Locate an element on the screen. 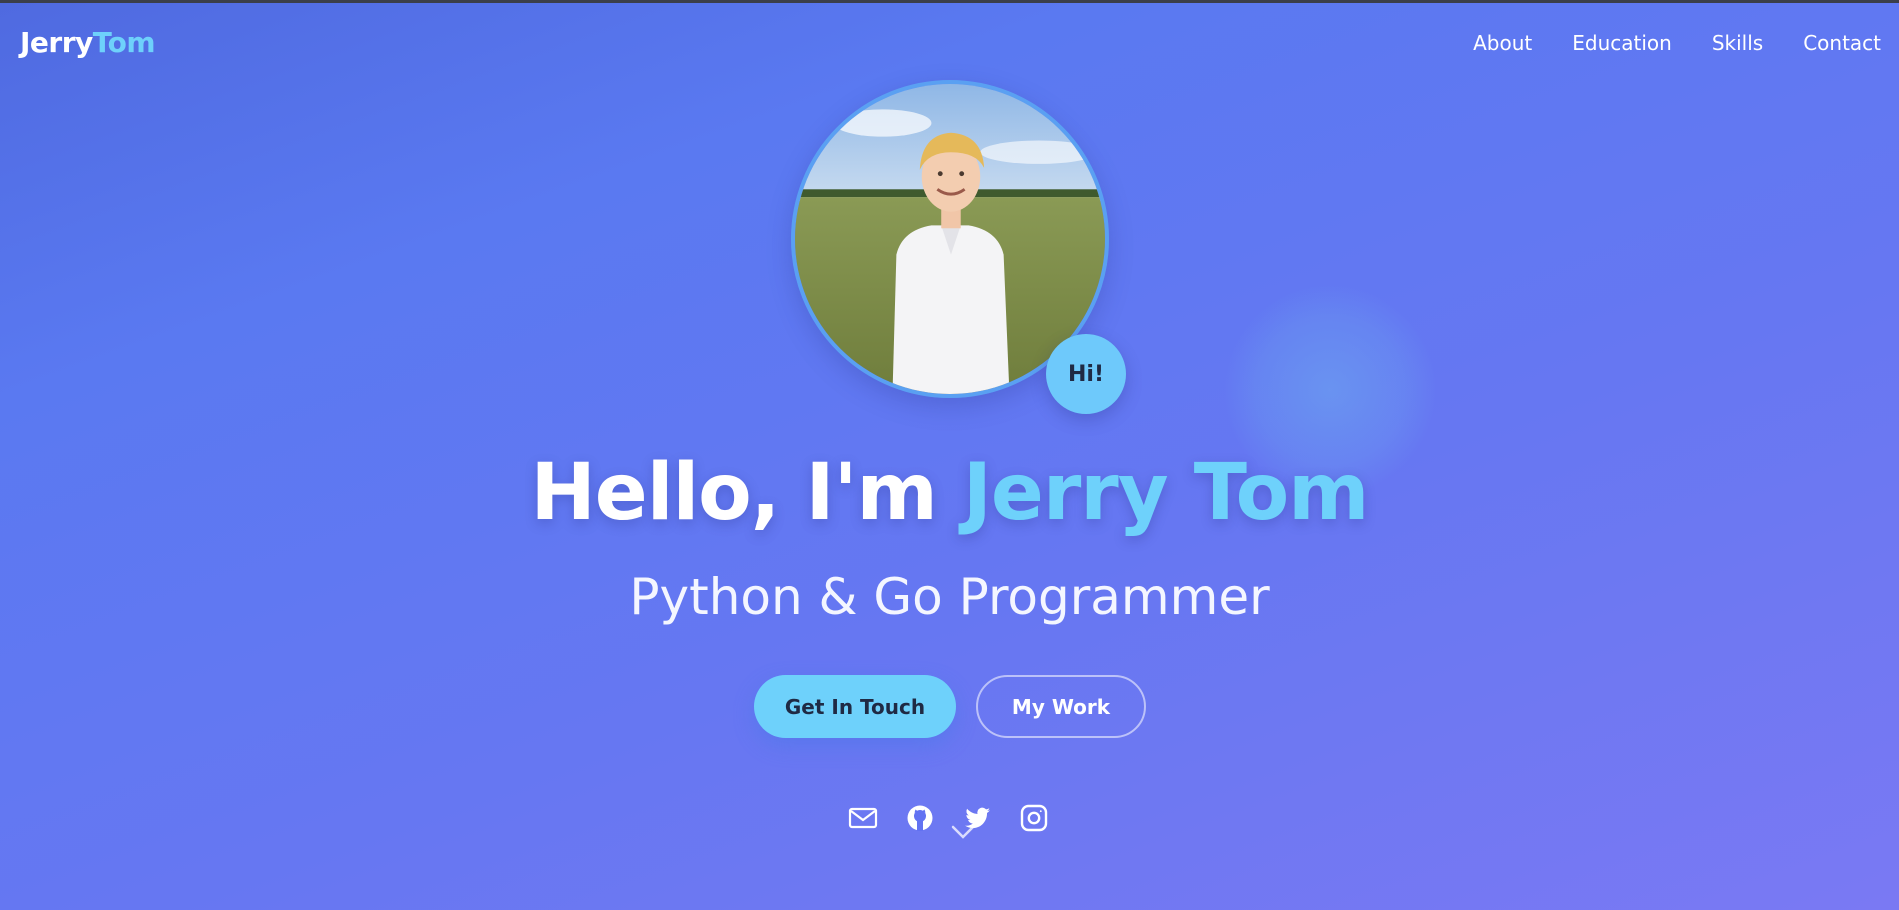 The height and width of the screenshot is (910, 1899). github-icon is located at coordinates (920, 818).